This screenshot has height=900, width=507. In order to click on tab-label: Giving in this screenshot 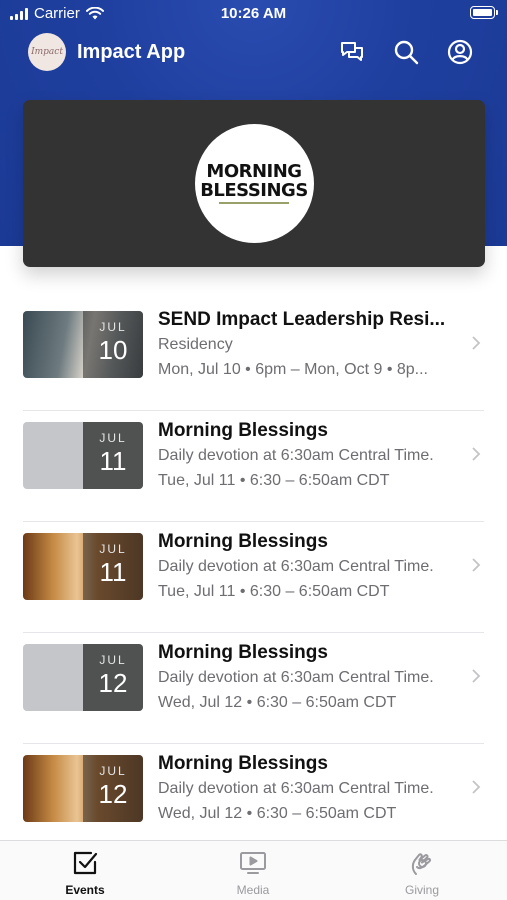, I will do `click(421, 890)`.